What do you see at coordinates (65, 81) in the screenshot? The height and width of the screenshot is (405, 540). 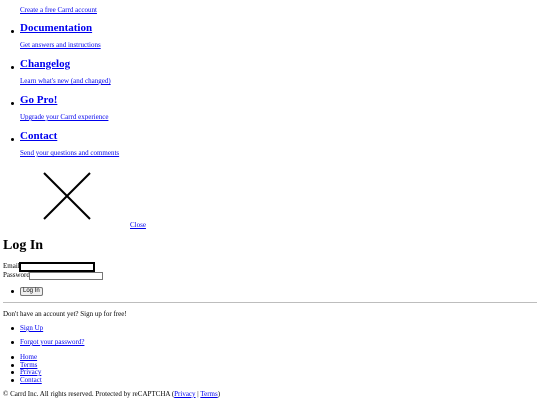 I see `menu-item-changelog-desc: Learn what's new (and changed)` at bounding box center [65, 81].